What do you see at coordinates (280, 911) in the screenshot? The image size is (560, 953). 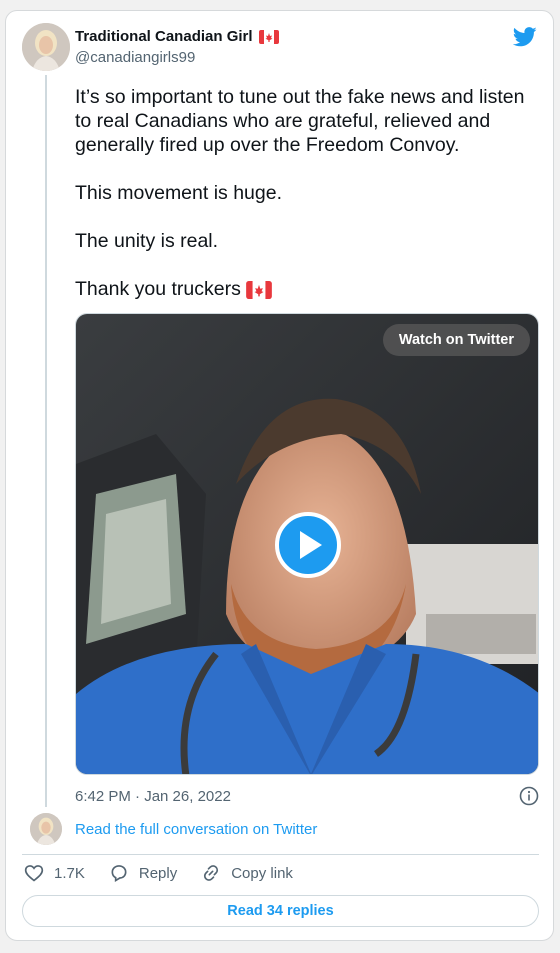 I see `read-replies-button: Read 34 replies` at bounding box center [280, 911].